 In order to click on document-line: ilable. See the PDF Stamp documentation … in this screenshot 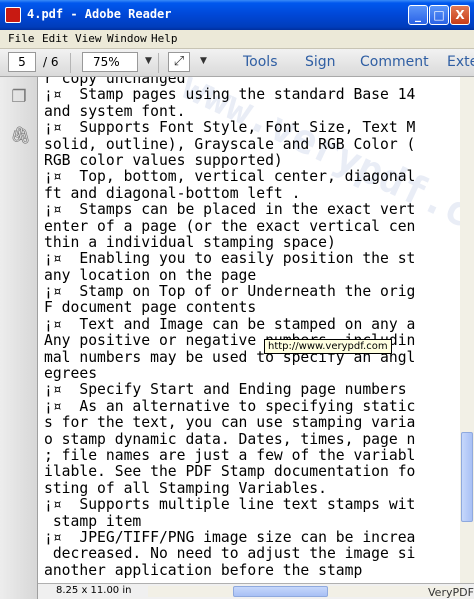, I will do `click(230, 472)`.